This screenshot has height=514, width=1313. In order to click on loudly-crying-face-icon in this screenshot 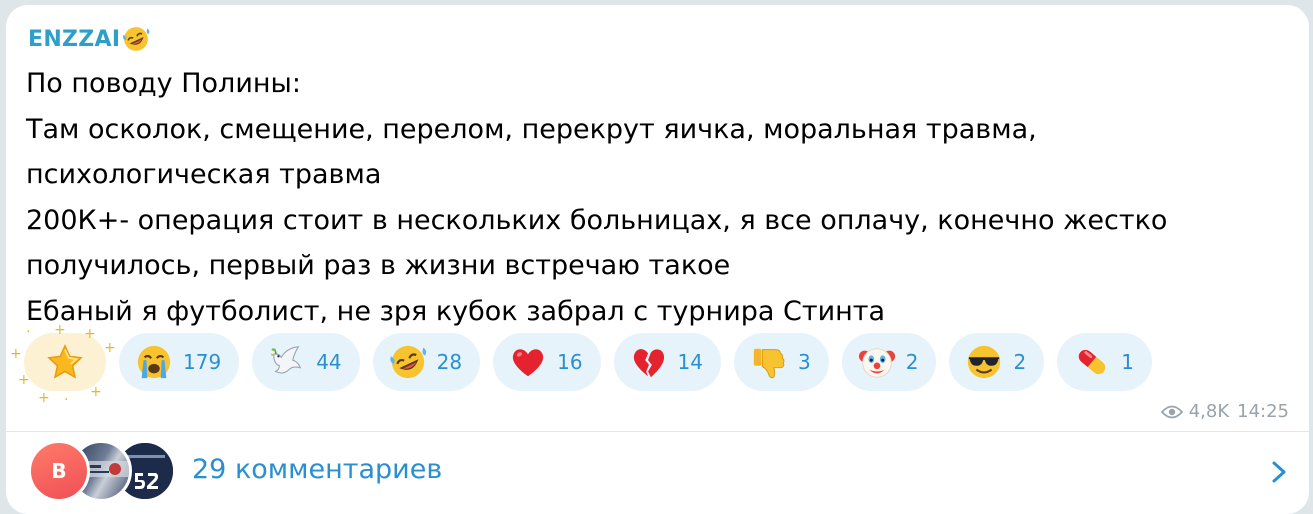, I will do `click(154, 362)`.